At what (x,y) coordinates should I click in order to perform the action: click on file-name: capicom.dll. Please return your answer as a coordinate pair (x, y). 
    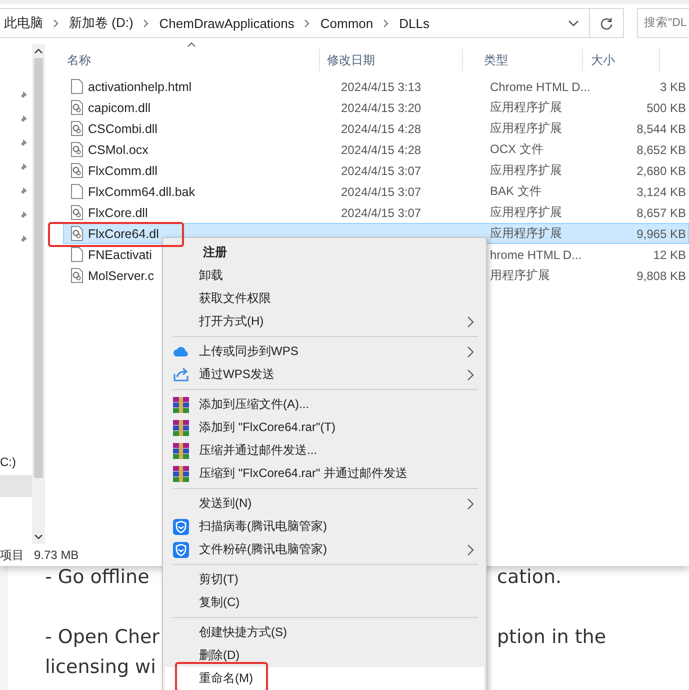
    Looking at the image, I should click on (119, 107).